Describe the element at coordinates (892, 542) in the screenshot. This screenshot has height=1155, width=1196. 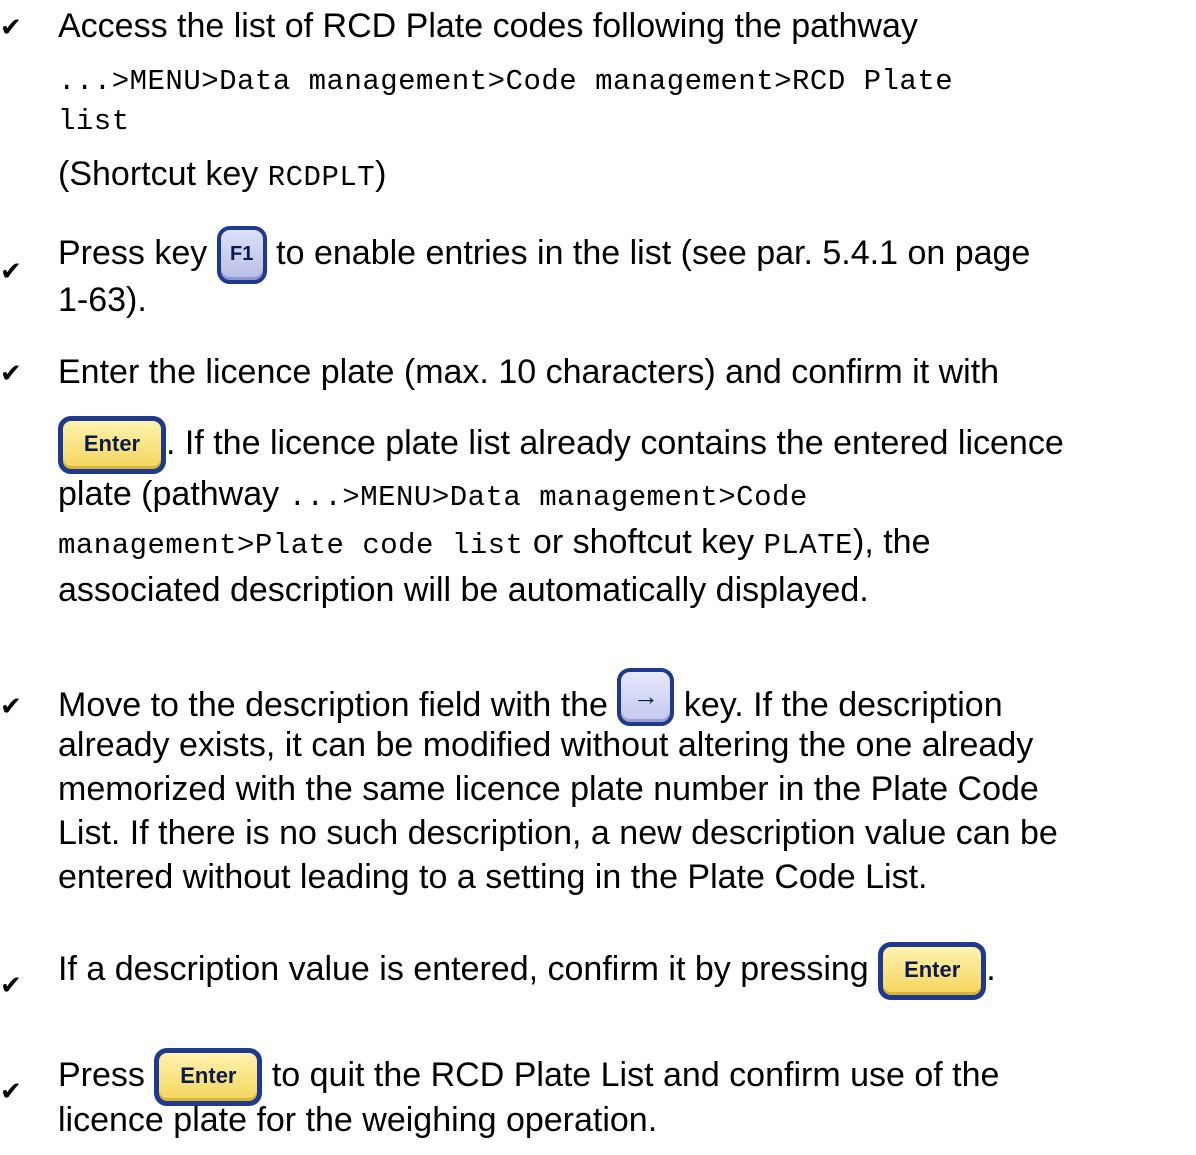
I see `instruction-continuation: ), the` at that location.